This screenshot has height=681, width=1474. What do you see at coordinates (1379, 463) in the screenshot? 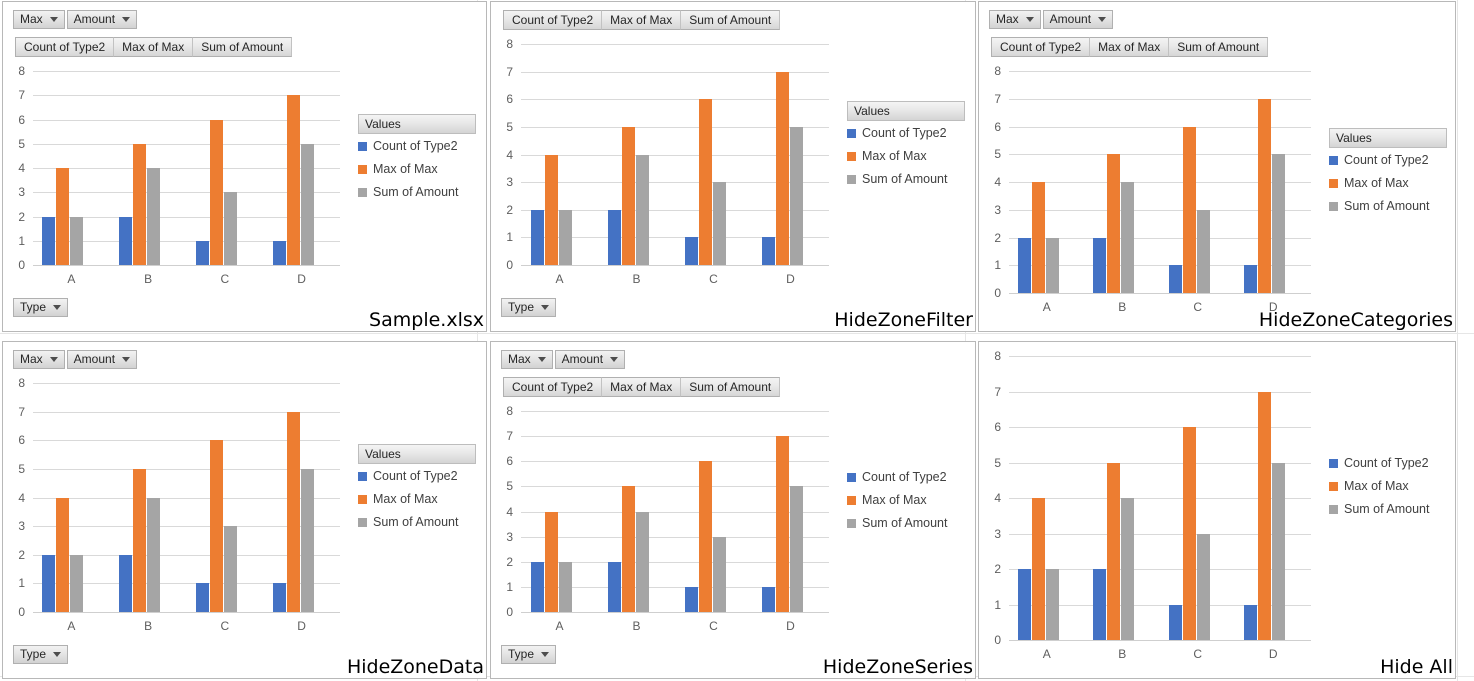
I see `legend-item: Count of Type2` at bounding box center [1379, 463].